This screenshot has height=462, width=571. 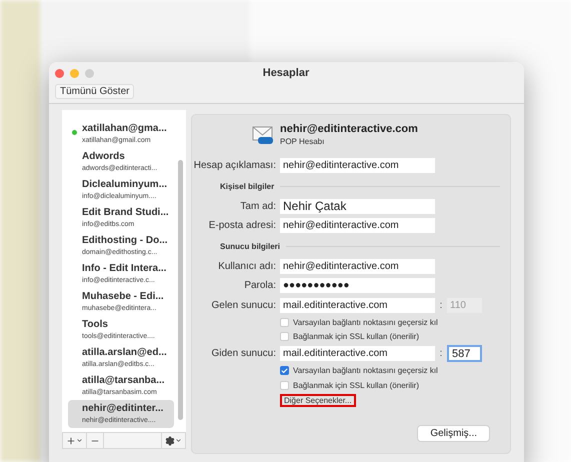 I want to click on field-label: Gelen sunucu:, so click(x=243, y=305).